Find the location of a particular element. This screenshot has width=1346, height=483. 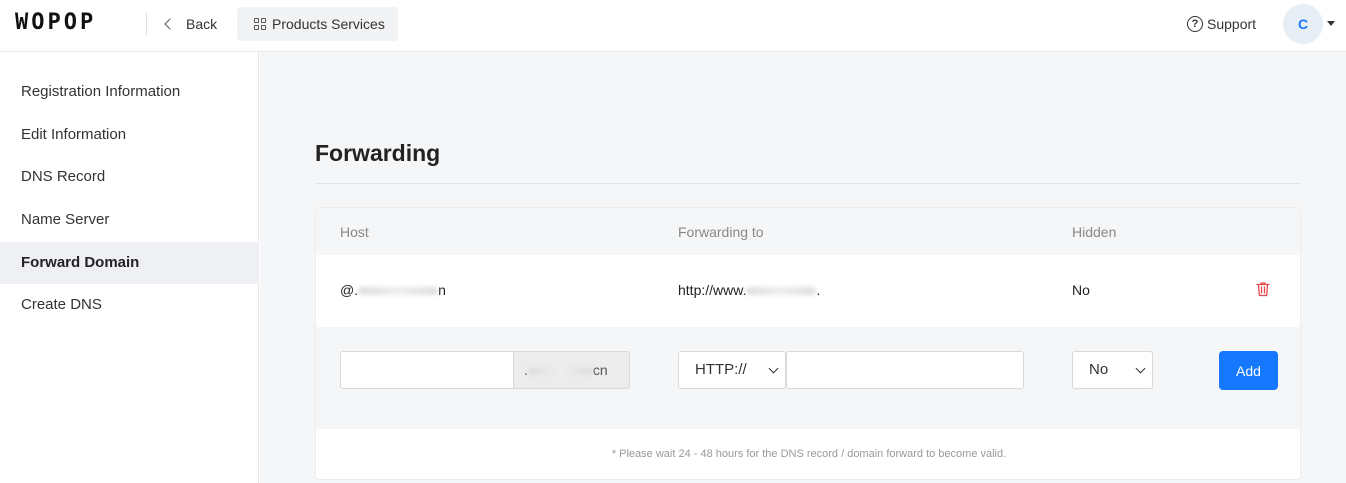

host-cell: @. n is located at coordinates (393, 290).